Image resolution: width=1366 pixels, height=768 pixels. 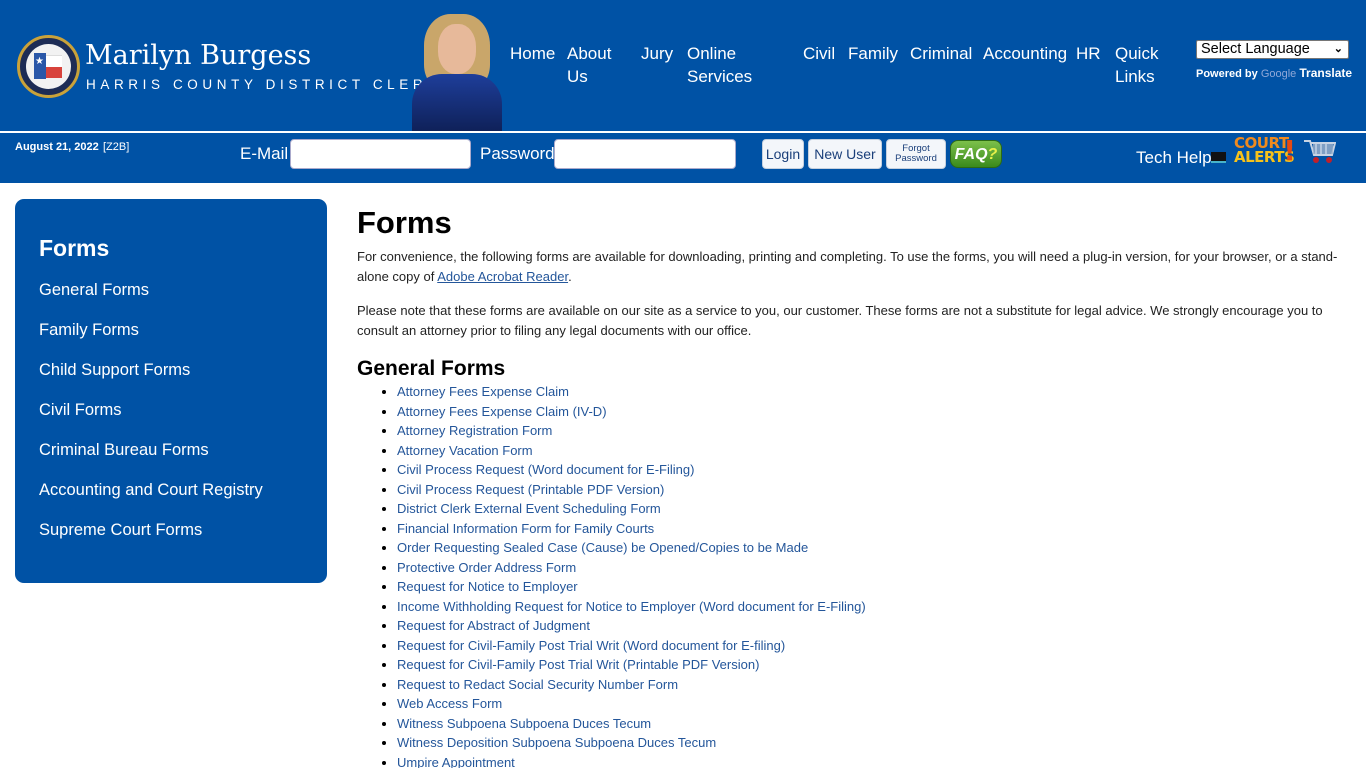 I want to click on nav-home: Home, so click(x=532, y=53).